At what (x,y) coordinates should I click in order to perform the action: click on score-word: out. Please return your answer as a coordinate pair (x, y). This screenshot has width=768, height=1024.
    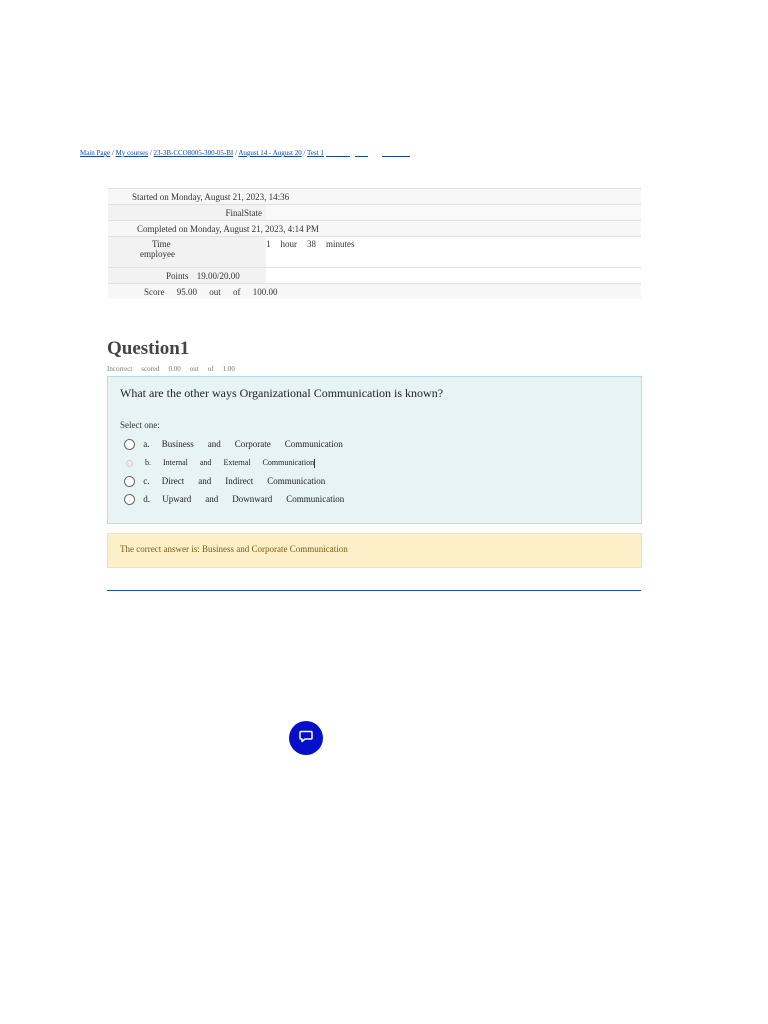
    Looking at the image, I should click on (215, 291).